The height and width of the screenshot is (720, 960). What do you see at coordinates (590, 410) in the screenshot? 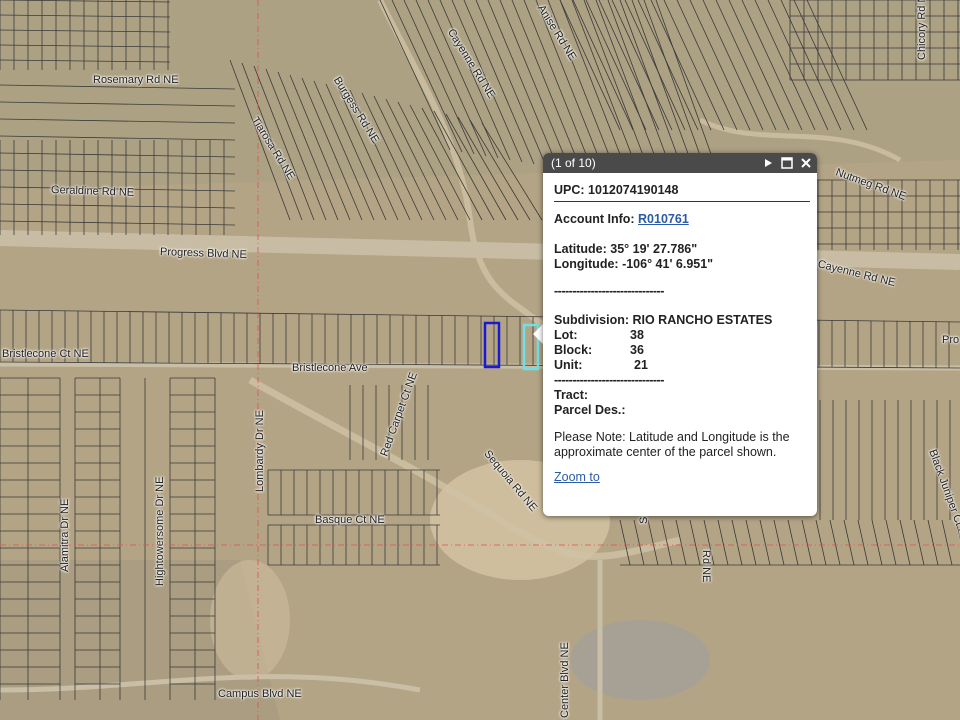
I see `parcel-des-label: Parcel Des.:` at bounding box center [590, 410].